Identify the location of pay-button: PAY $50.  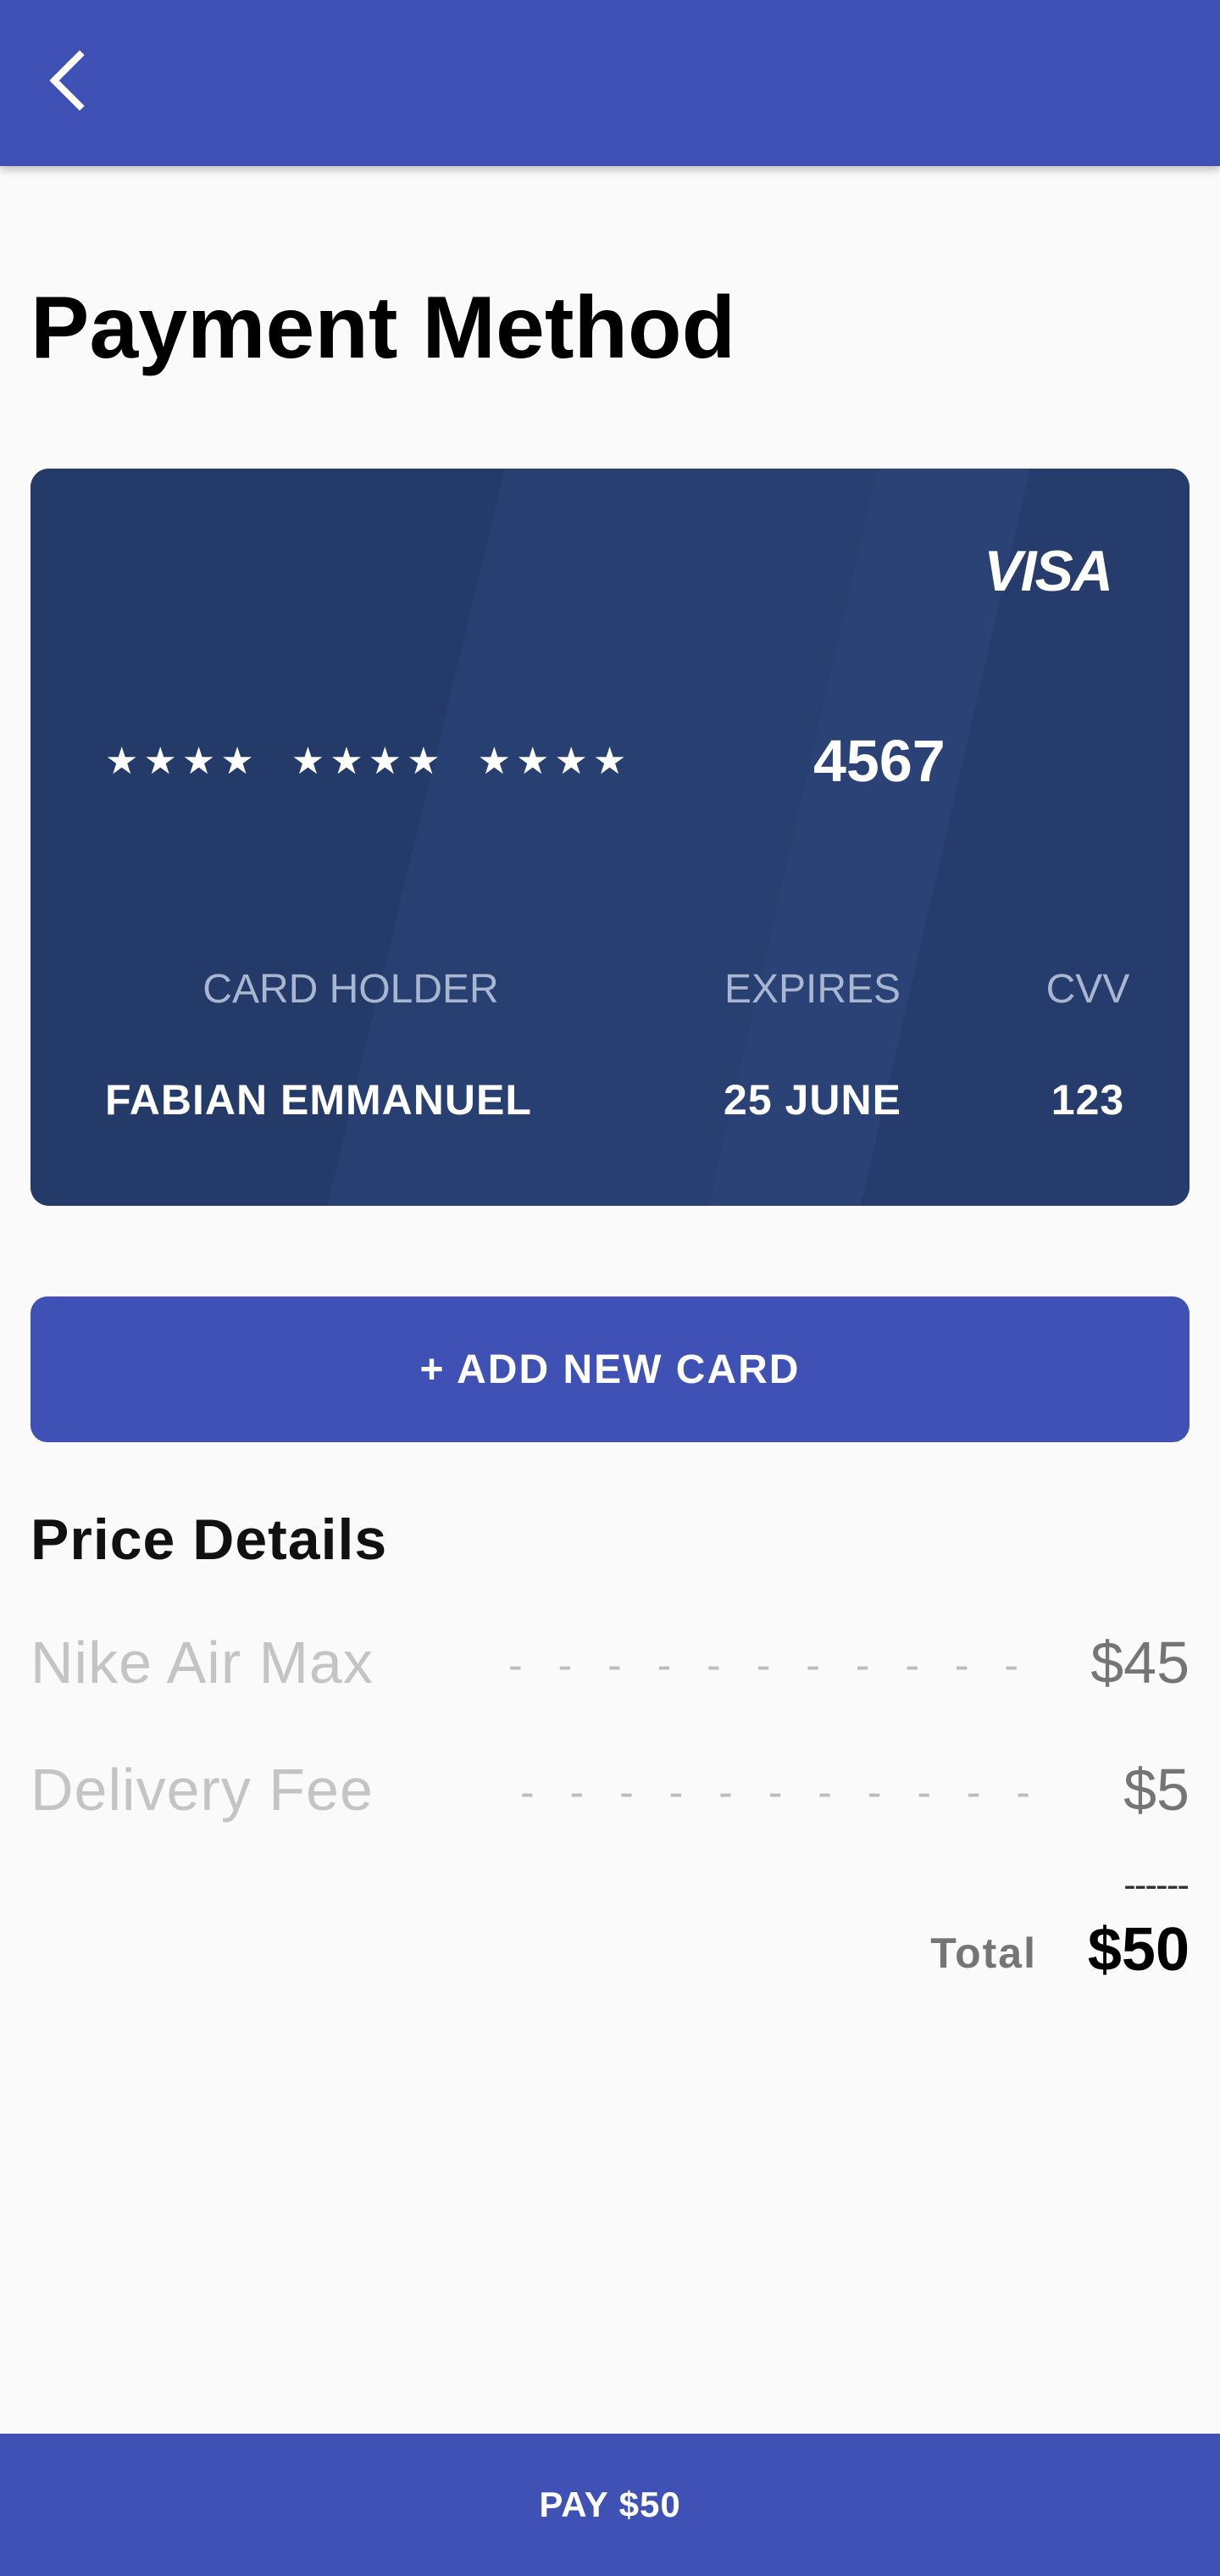
(610, 2505).